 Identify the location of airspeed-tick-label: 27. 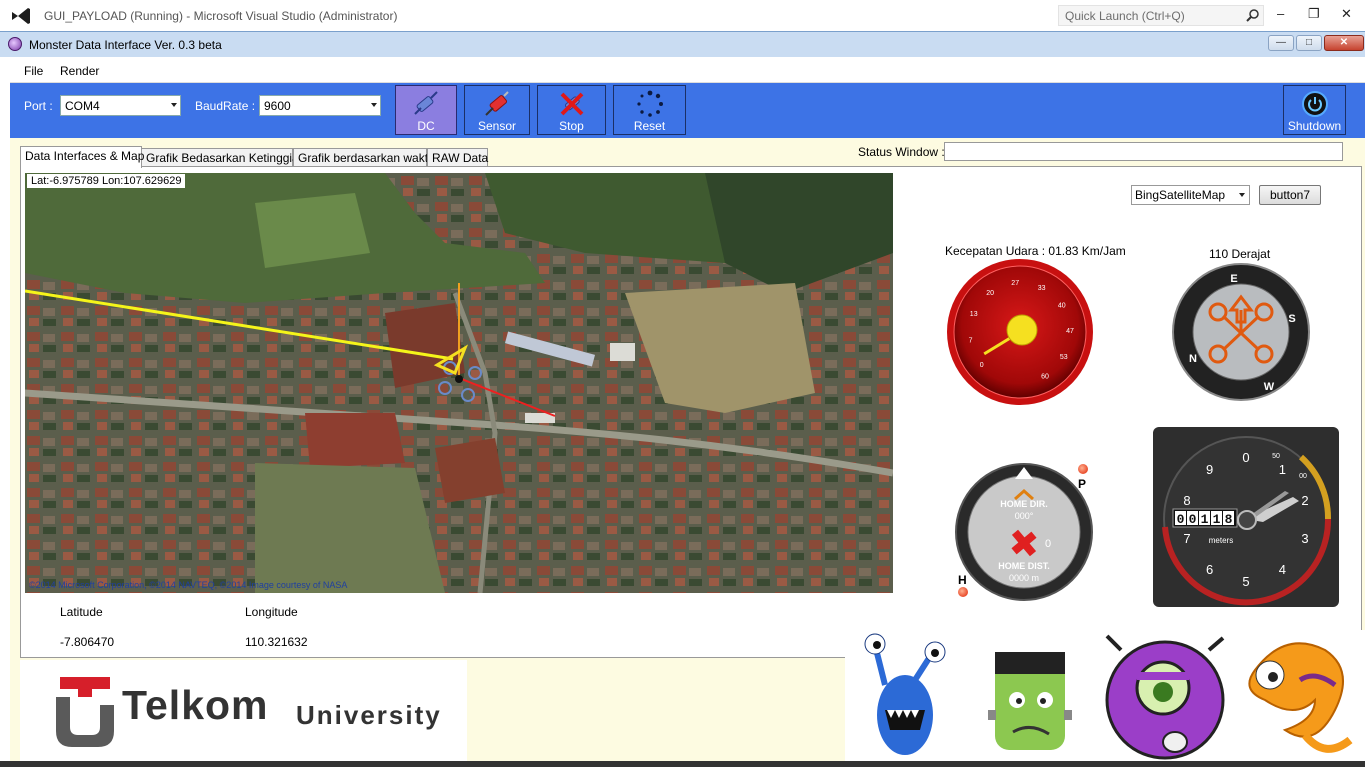
(1015, 283).